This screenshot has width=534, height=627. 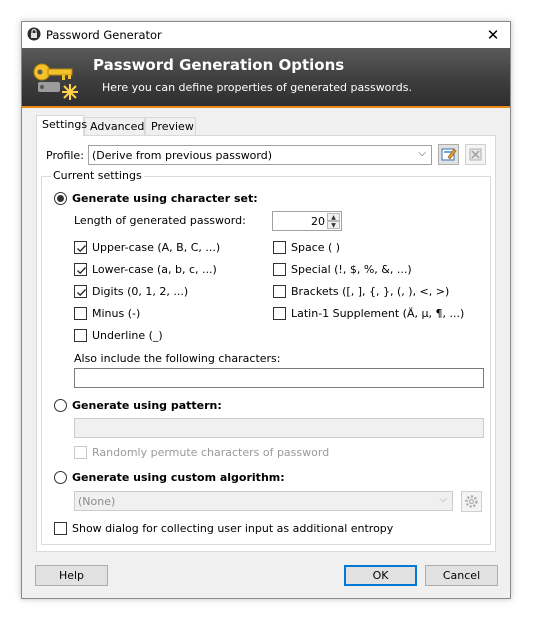 What do you see at coordinates (97, 501) in the screenshot?
I see `custom-algorithm-value: (None)` at bounding box center [97, 501].